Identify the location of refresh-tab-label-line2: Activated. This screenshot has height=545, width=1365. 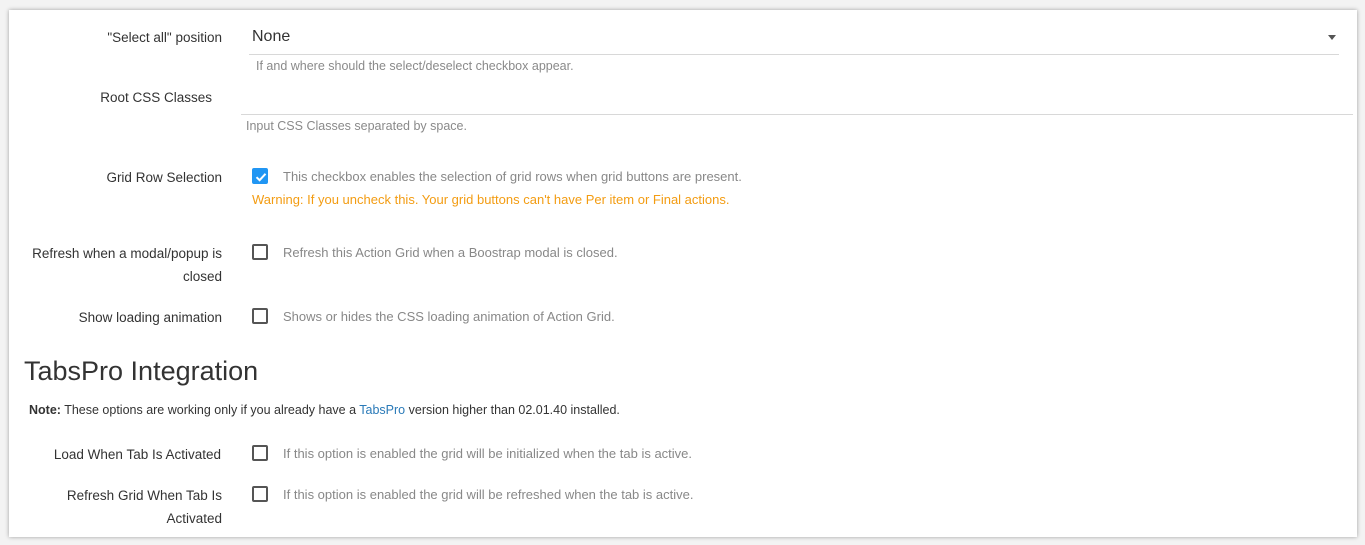
(194, 518).